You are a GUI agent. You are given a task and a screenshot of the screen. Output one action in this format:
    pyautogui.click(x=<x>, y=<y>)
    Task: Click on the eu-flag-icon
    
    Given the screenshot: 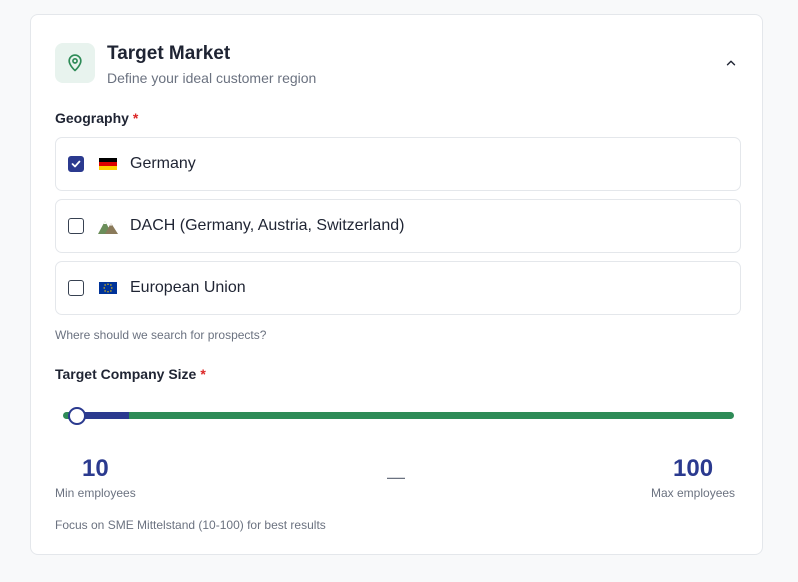 What is the action you would take?
    pyautogui.click(x=108, y=288)
    